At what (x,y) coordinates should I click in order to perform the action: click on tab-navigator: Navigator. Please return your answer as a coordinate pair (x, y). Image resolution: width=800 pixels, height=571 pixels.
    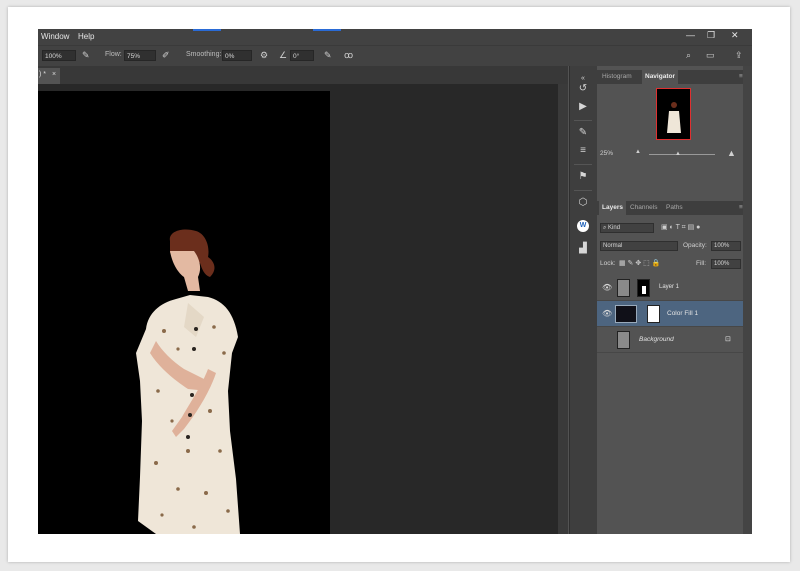
    Looking at the image, I should click on (660, 77).